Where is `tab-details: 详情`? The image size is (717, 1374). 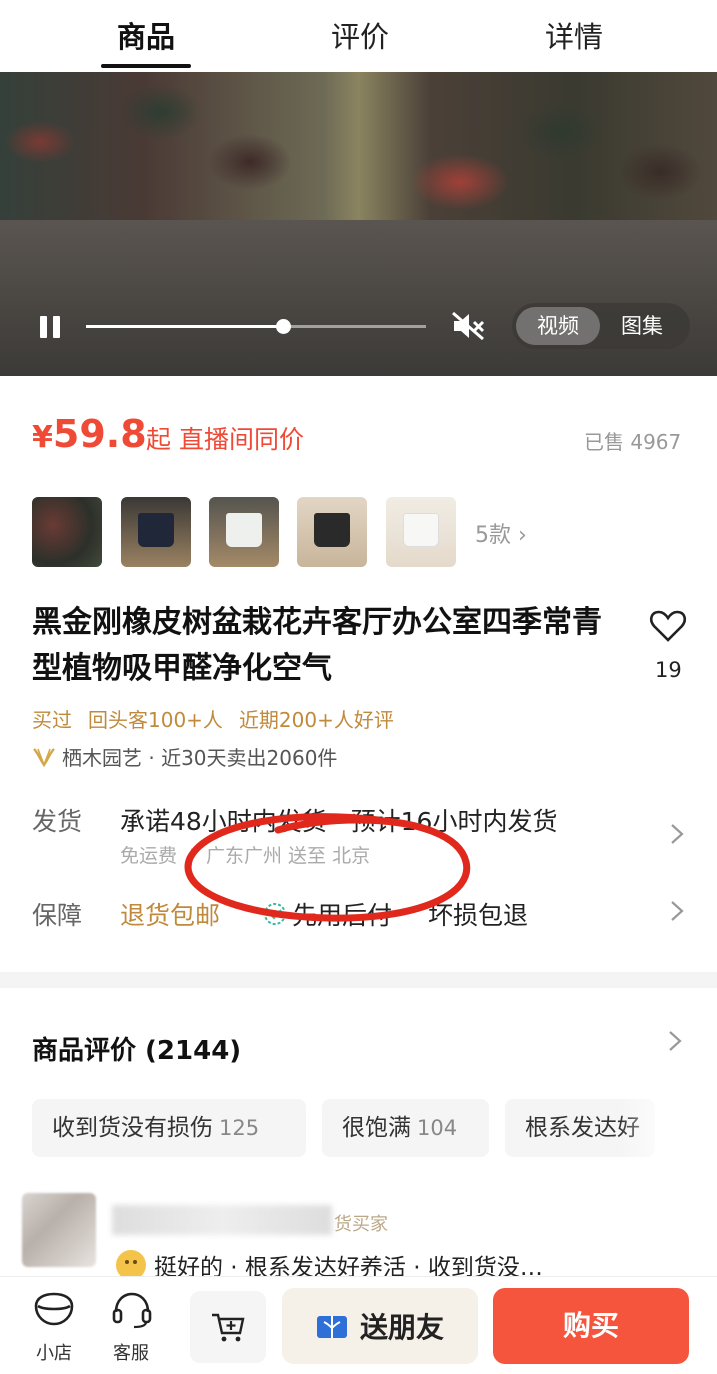
tab-details: 详情 is located at coordinates (574, 35).